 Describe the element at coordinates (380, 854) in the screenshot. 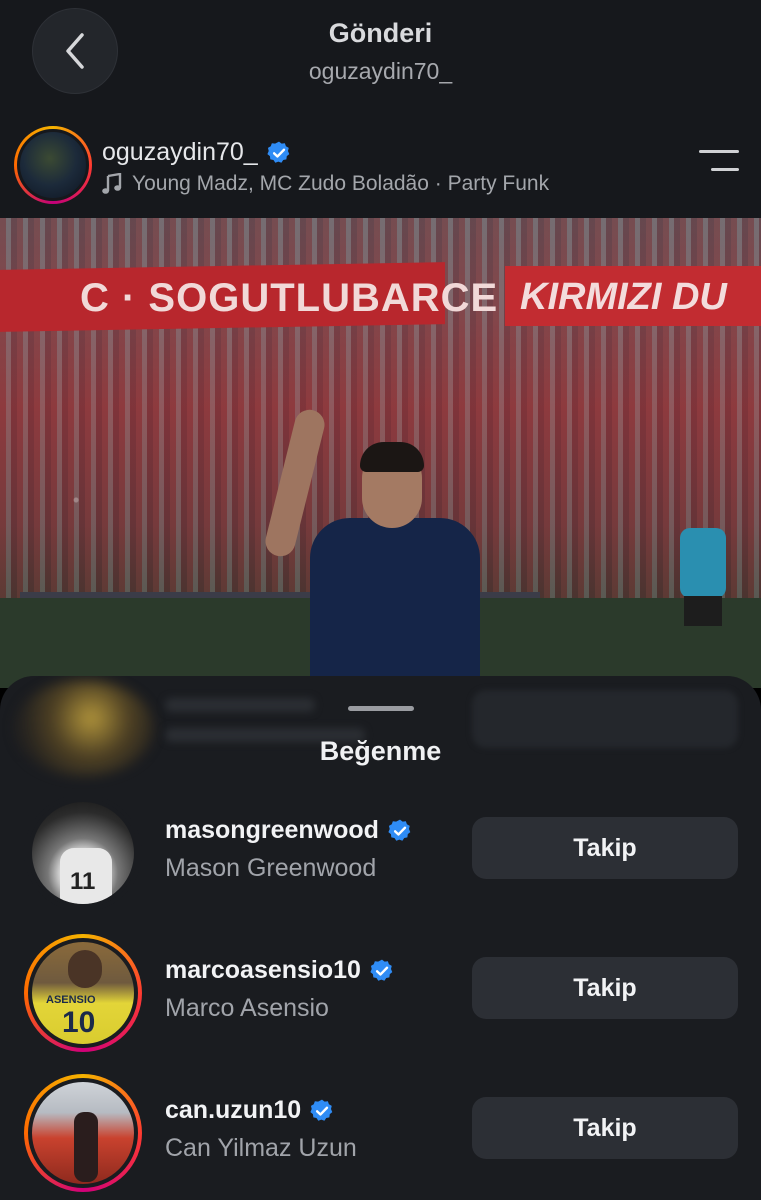

I see `list-item: 11 masongreenwood Mason Greenwood Takip` at that location.